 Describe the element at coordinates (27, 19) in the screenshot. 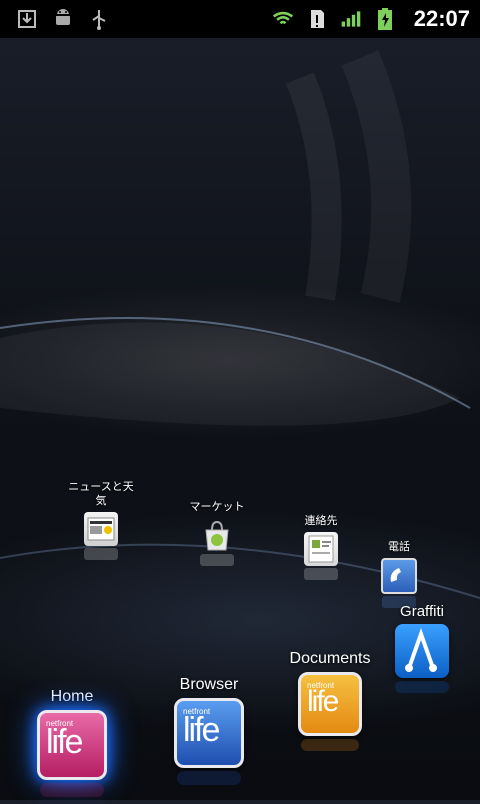

I see `download-icon` at that location.